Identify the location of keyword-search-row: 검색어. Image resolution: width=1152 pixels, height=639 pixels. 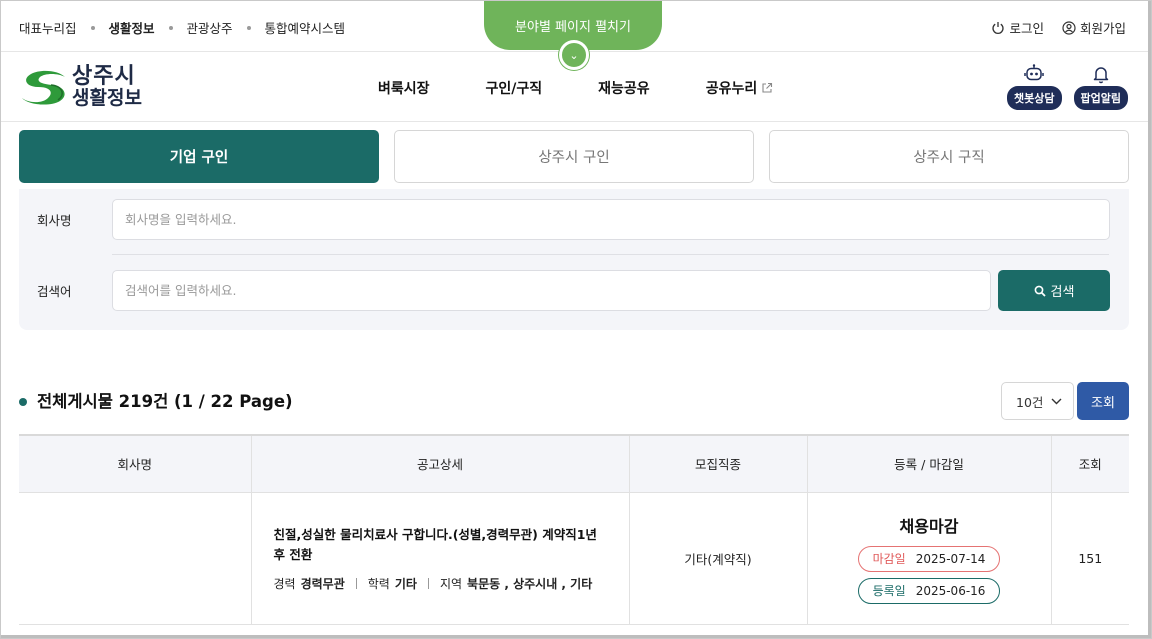
(574, 290).